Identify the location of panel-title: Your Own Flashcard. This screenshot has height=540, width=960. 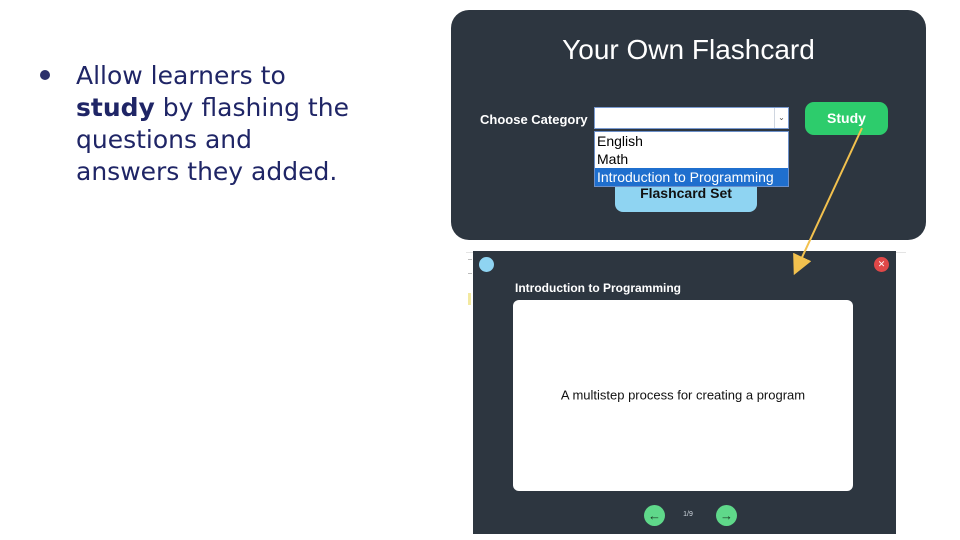
(688, 49).